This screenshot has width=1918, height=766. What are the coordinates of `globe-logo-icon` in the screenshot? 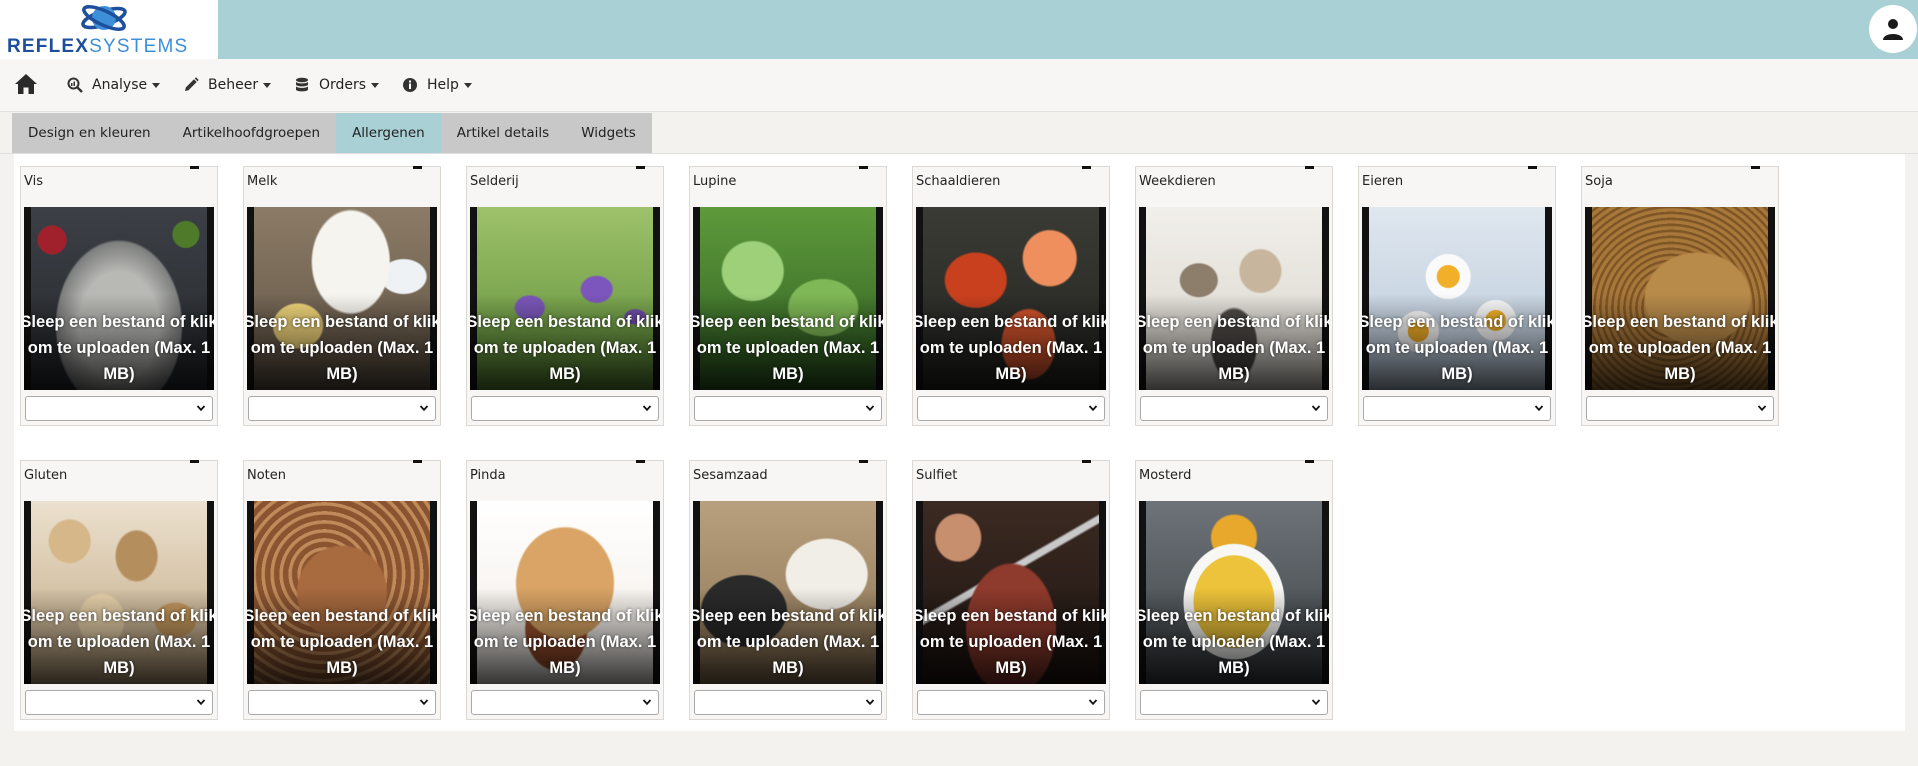 It's located at (104, 18).